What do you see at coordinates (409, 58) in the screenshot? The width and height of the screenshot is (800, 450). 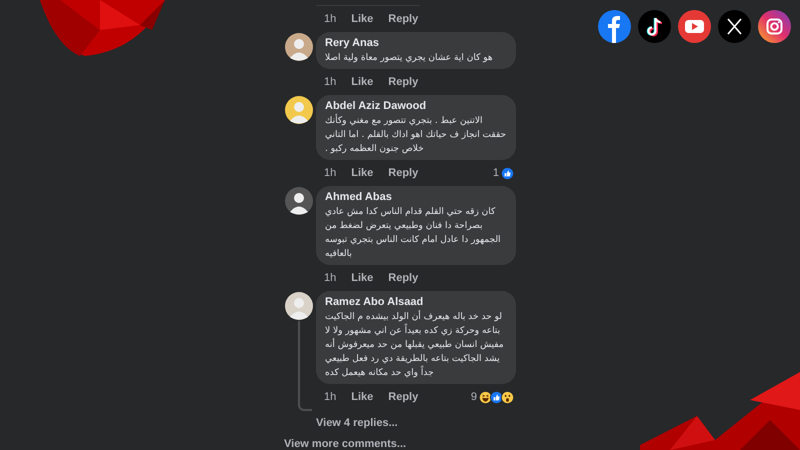 I see `comment-text: هو كان اية عشان يجري يتصور معاة ولية اصلا` at bounding box center [409, 58].